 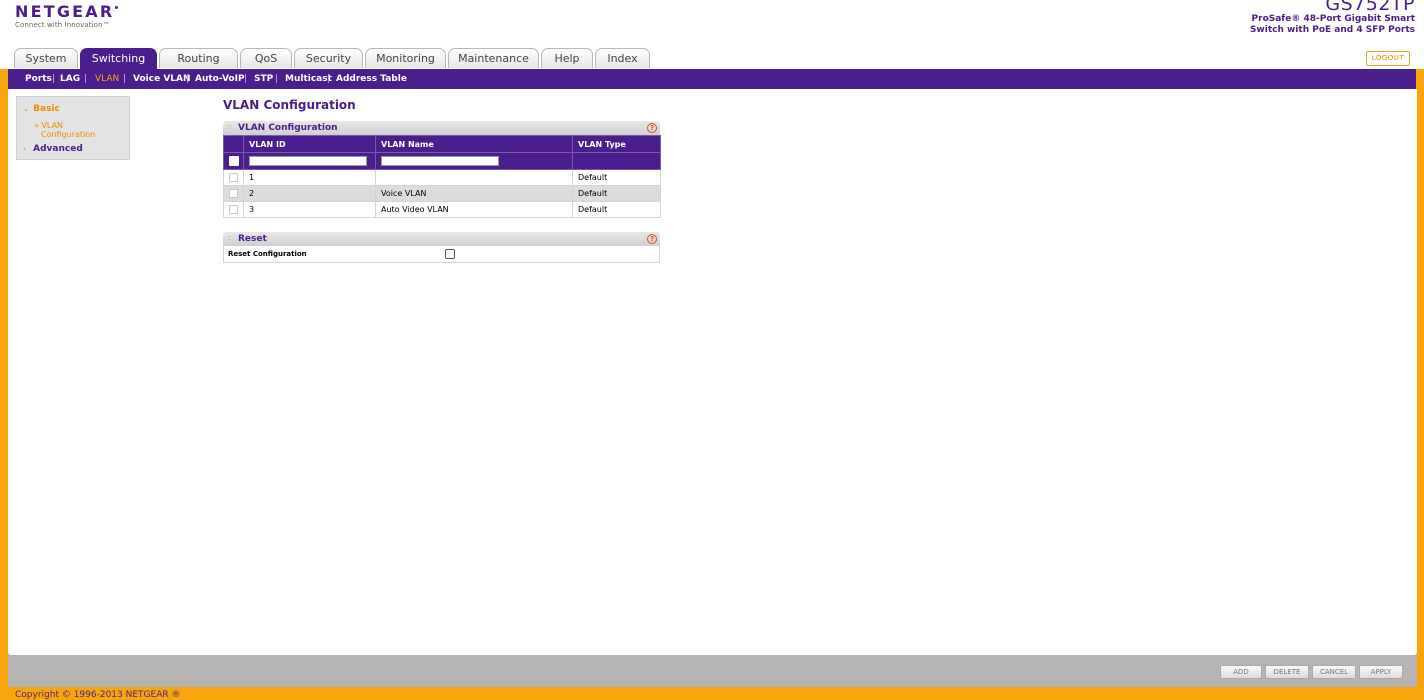 I want to click on product-model: GS752TP, so click(x=1370, y=7).